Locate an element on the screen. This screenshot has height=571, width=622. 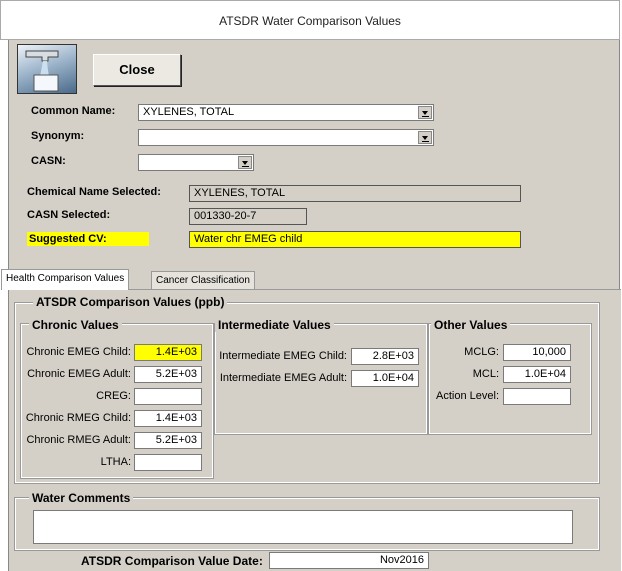
chemical-name-selected-label: Chemical Name Selected: is located at coordinates (94, 192).